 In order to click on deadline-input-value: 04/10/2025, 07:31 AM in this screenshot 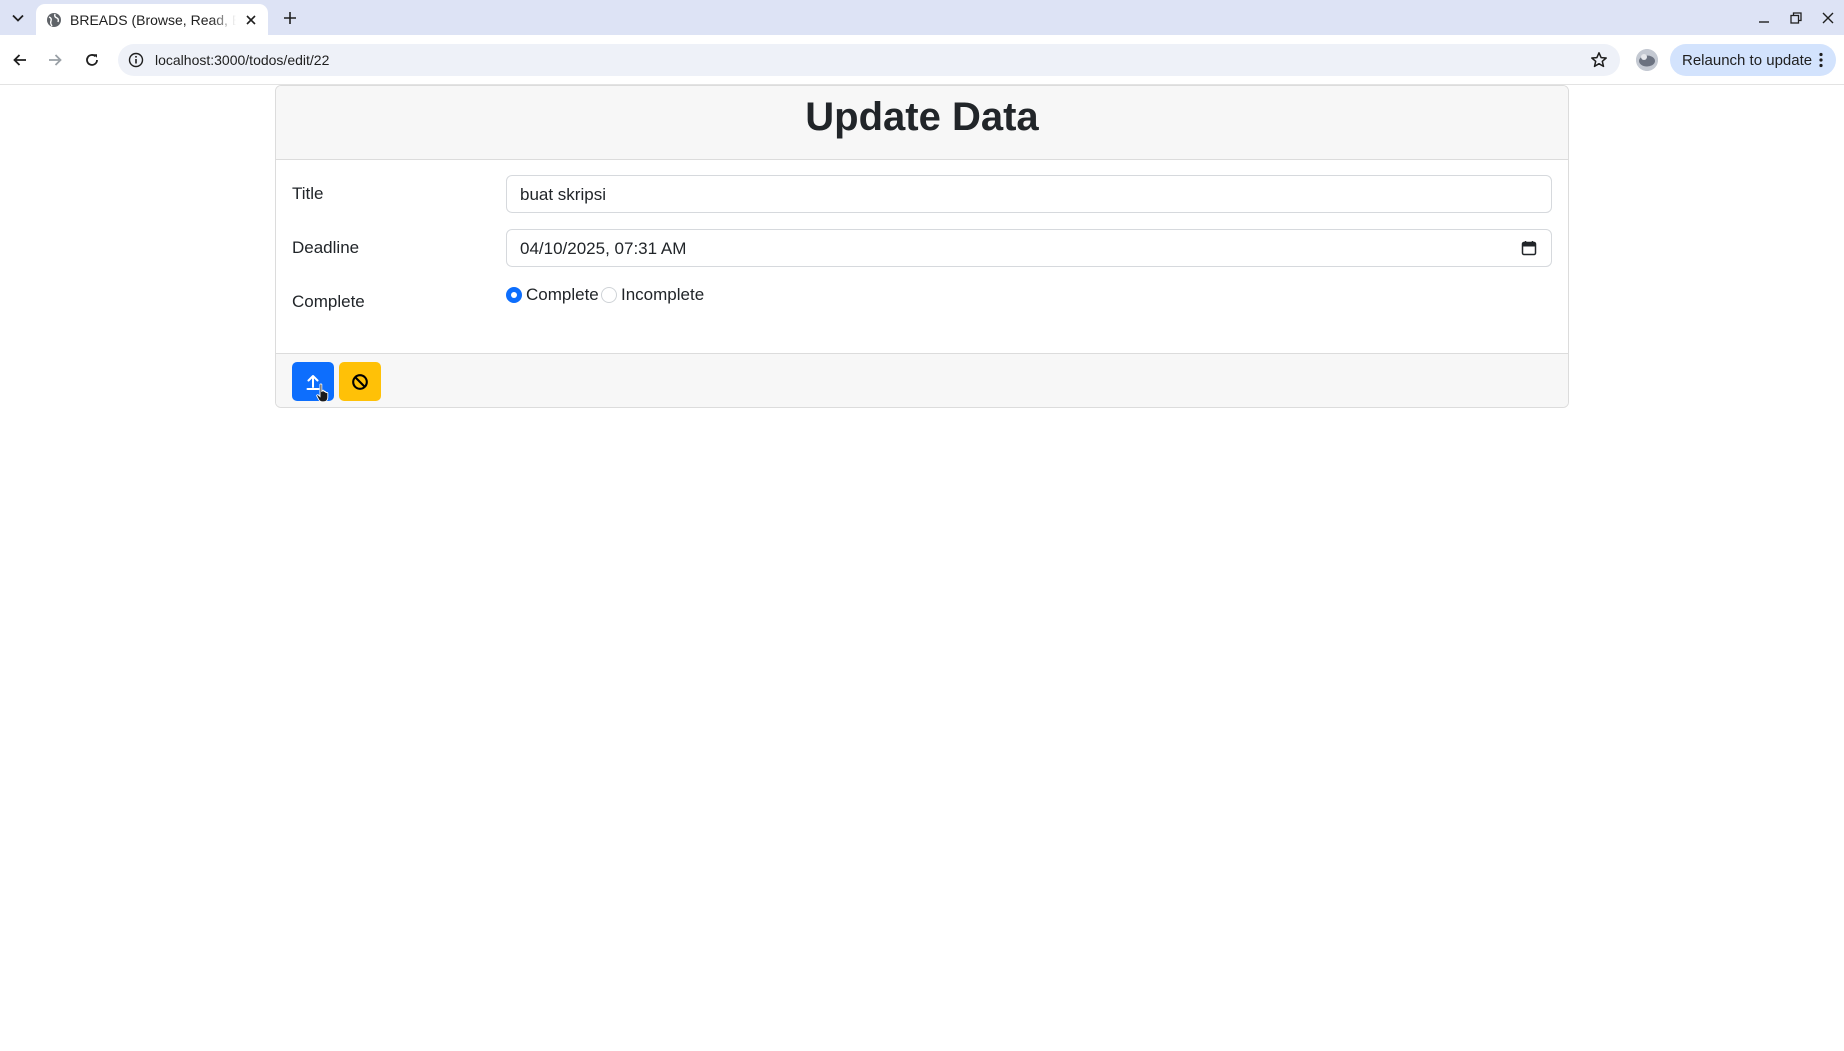, I will do `click(603, 248)`.